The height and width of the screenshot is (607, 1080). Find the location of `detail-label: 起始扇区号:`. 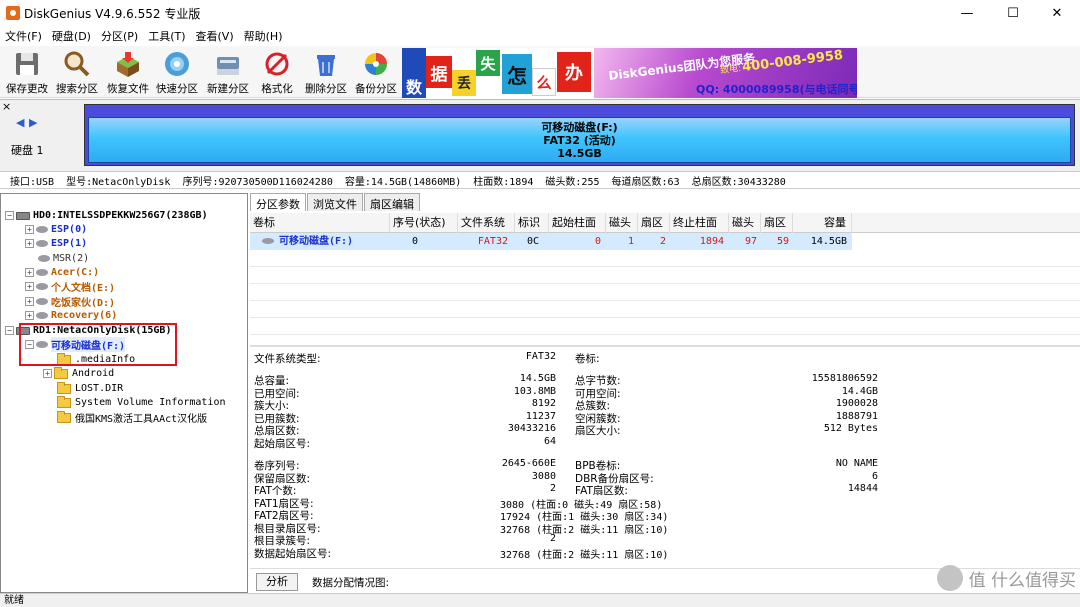

detail-label: 起始扇区号: is located at coordinates (282, 443).